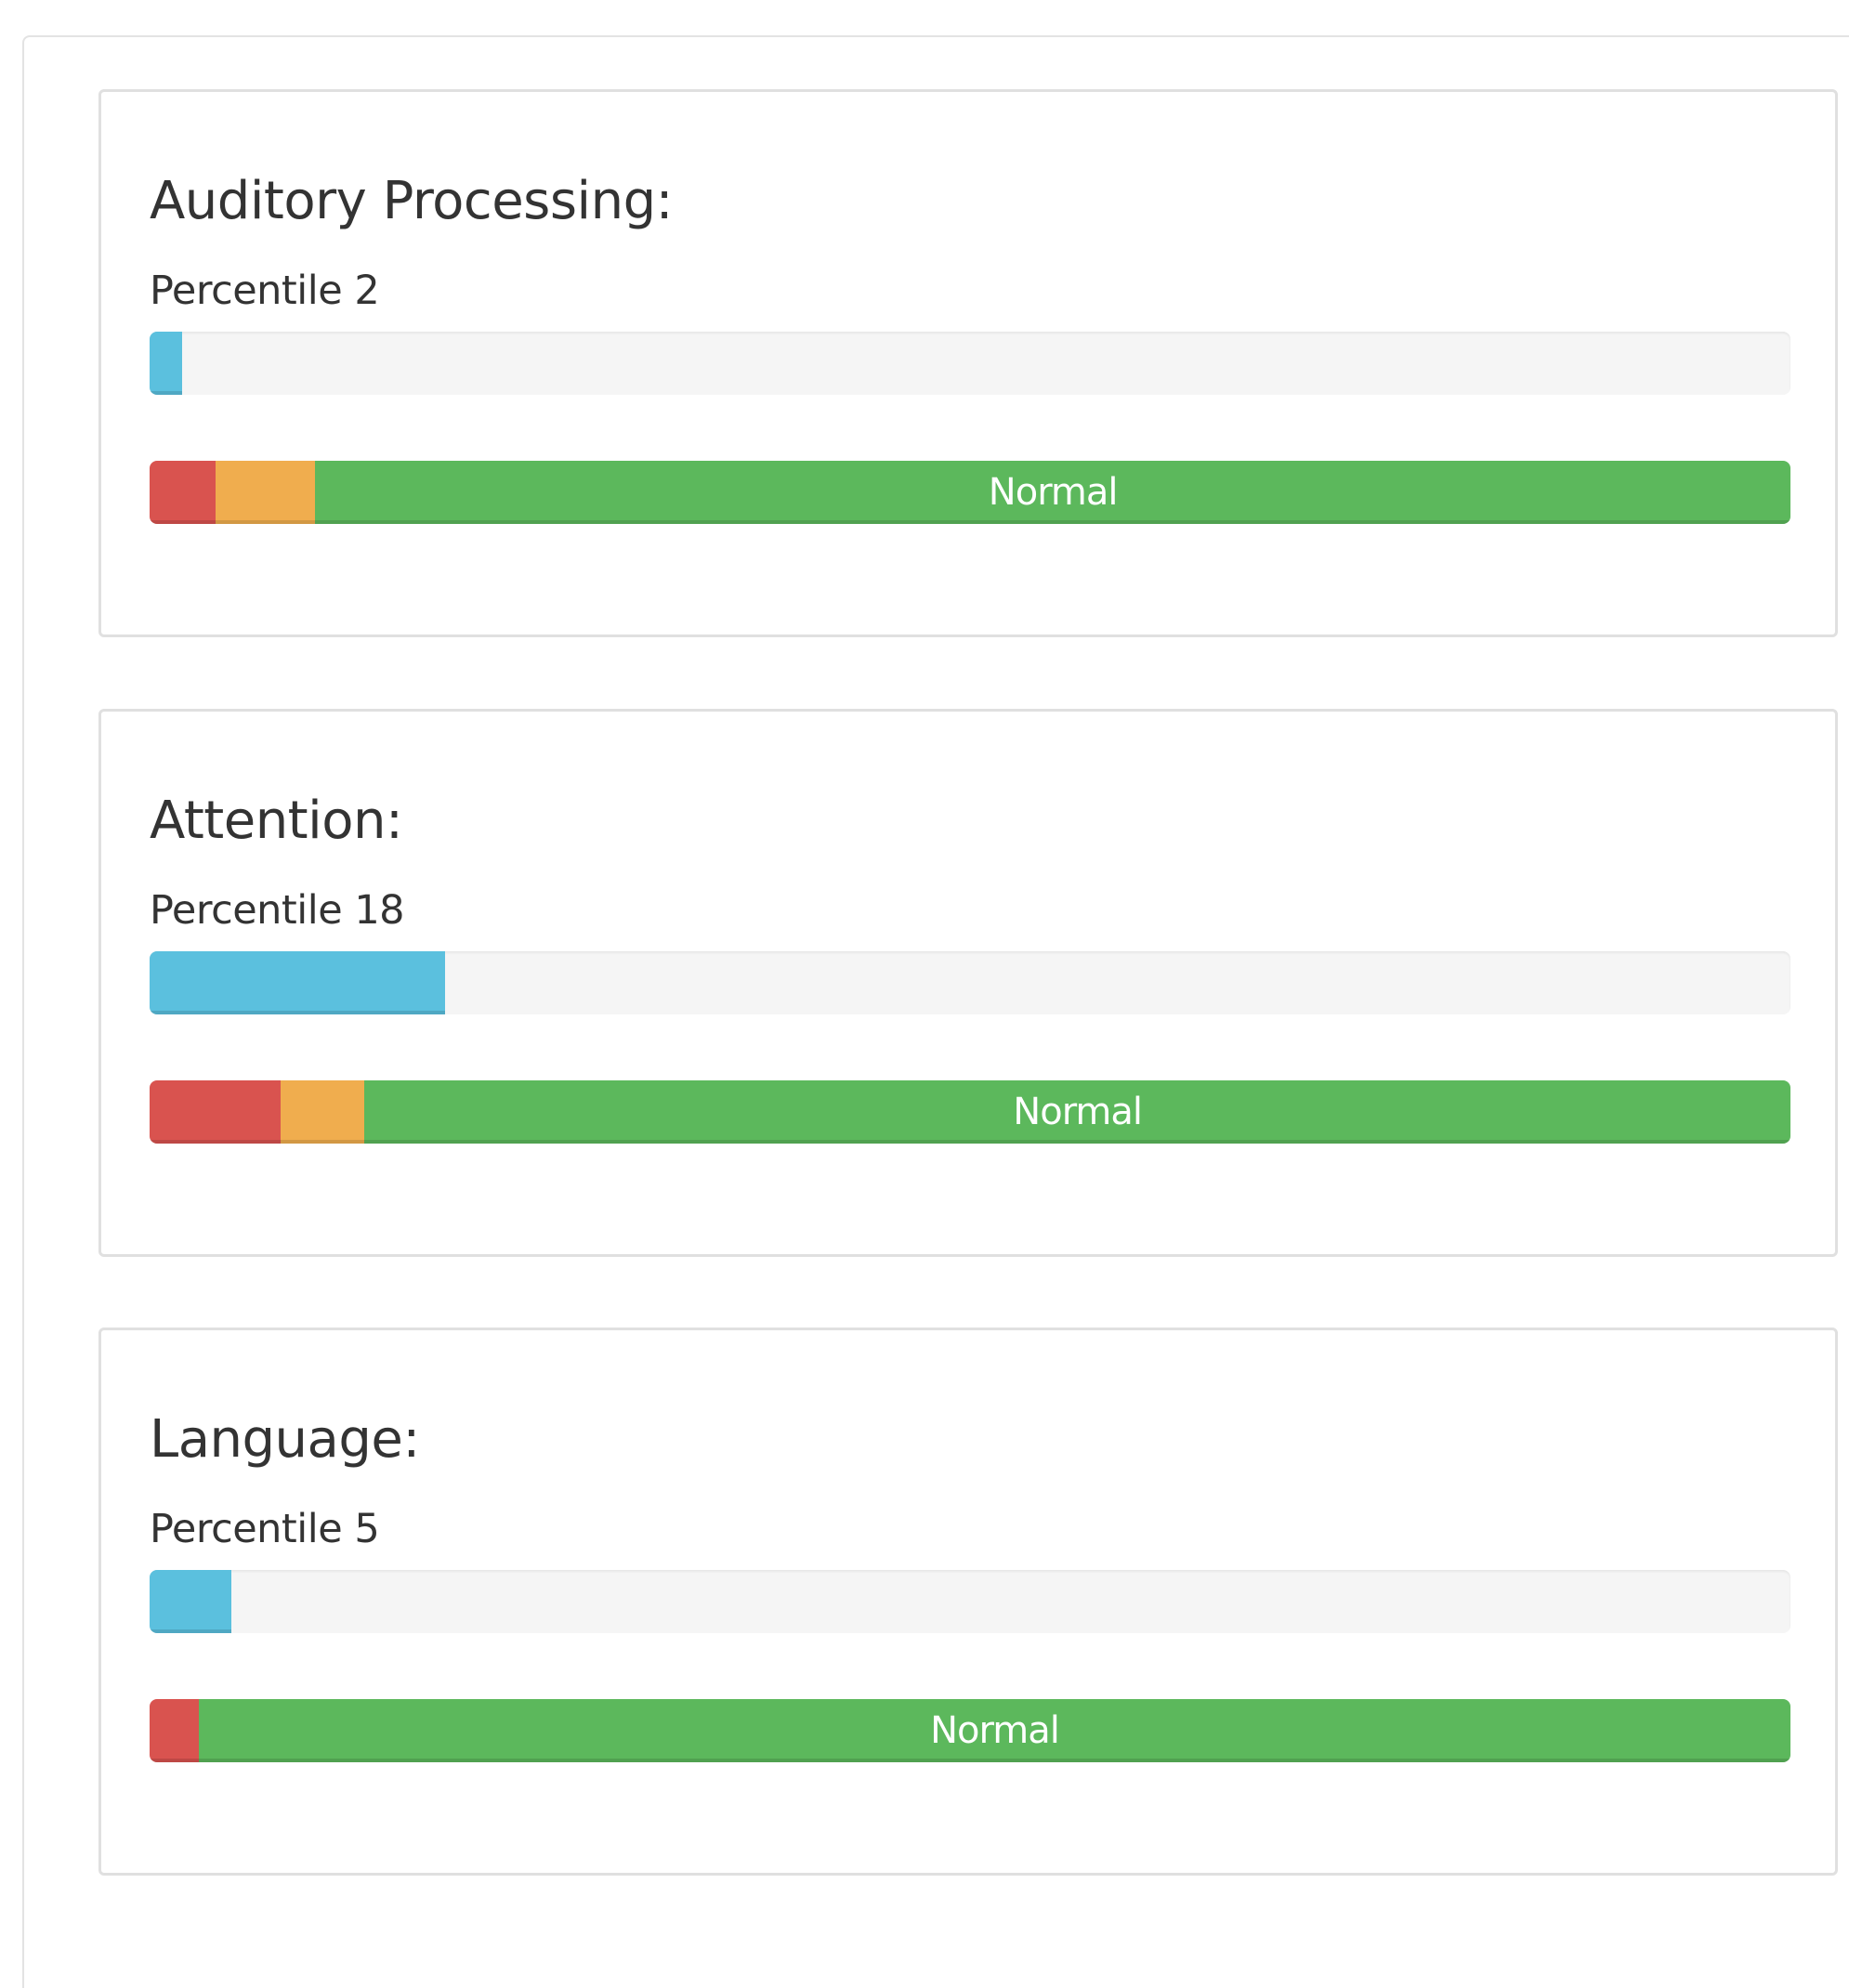 The width and height of the screenshot is (1849, 1988). Describe the element at coordinates (285, 1440) in the screenshot. I see `card-title: Language:` at that location.